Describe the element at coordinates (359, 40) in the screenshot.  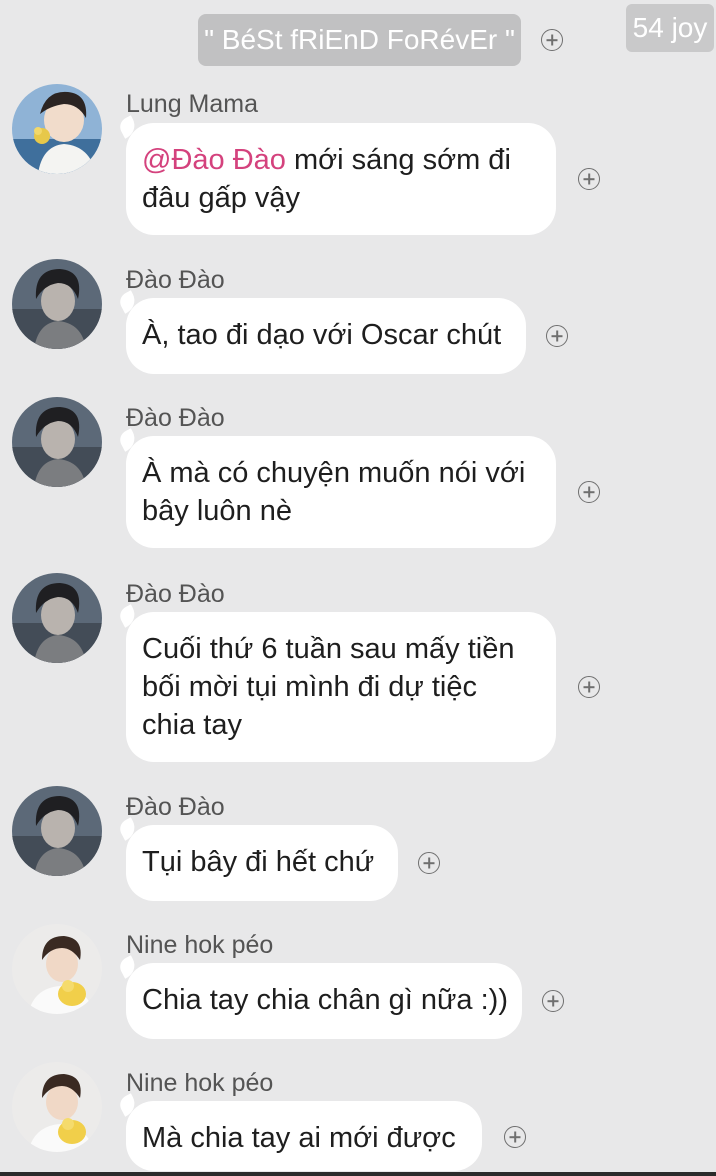
I see `group-name-pill: " BéSt fRiEnD FoRévEr "` at that location.